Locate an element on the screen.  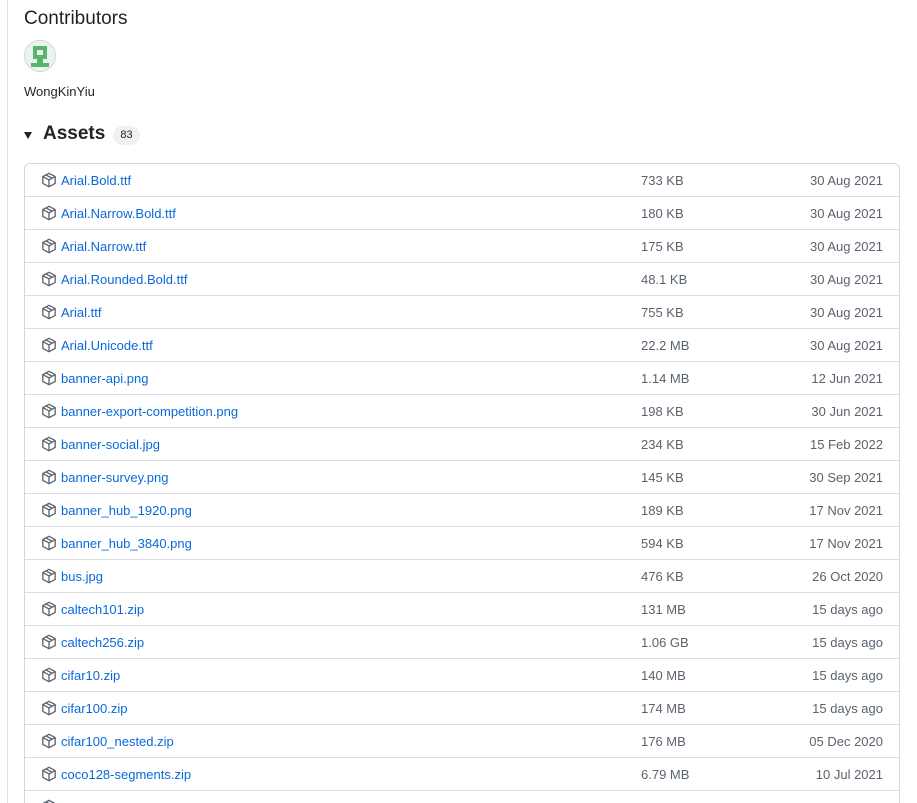
asset-row: cifar10.zip 140 MB 15 days ago is located at coordinates (462, 675).